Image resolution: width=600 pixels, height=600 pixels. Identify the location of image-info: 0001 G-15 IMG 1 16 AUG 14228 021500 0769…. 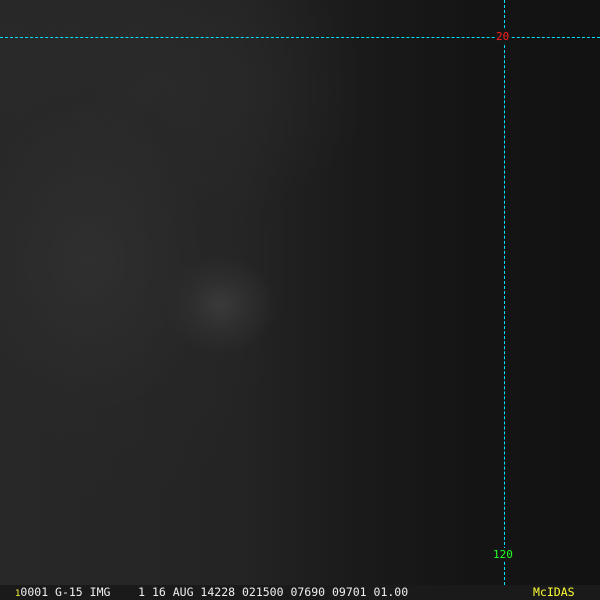
(214, 592).